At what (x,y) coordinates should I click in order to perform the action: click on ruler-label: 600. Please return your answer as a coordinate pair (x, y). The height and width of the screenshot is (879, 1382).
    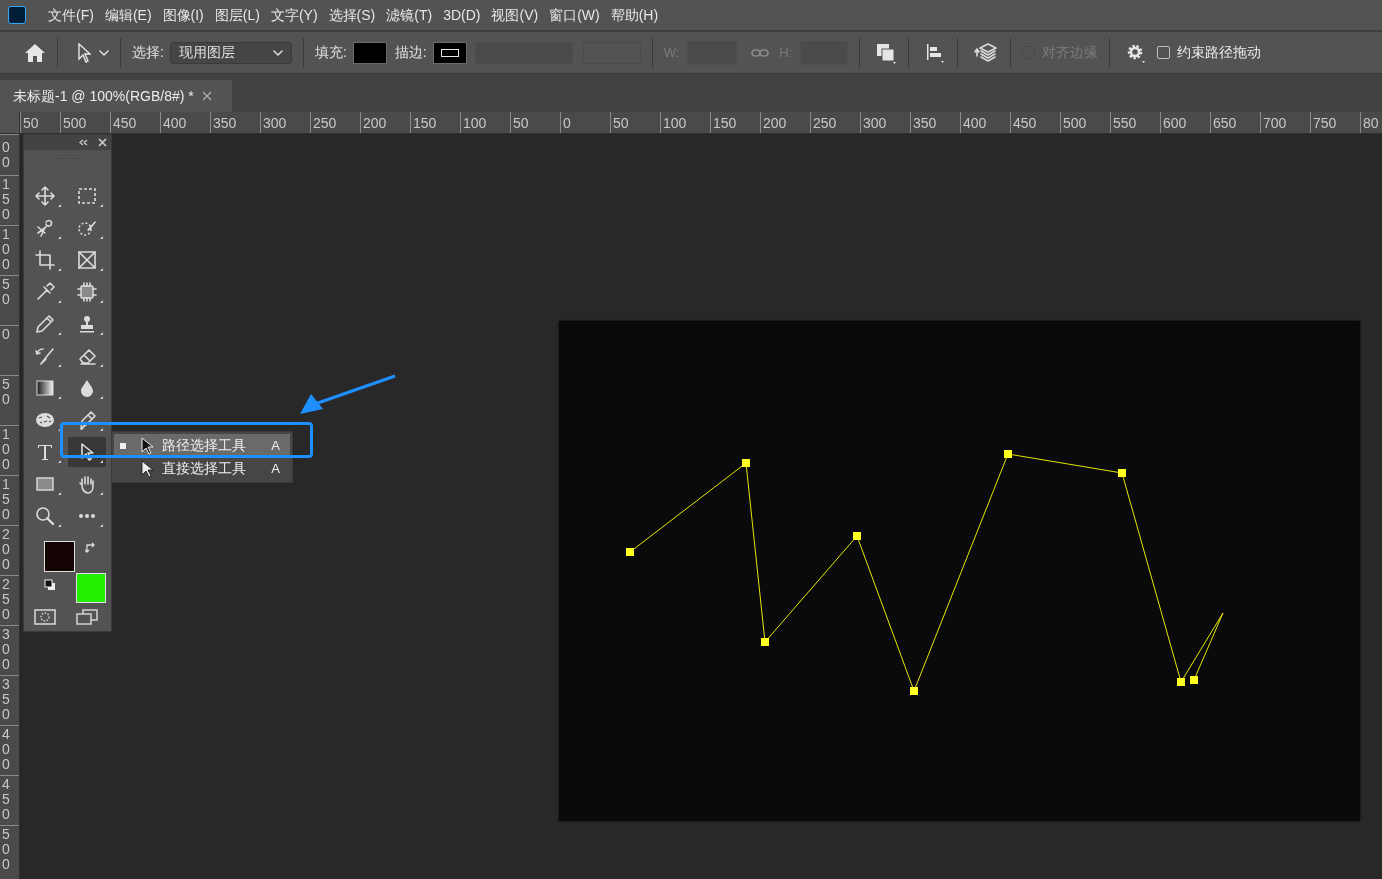
    Looking at the image, I should click on (1175, 123).